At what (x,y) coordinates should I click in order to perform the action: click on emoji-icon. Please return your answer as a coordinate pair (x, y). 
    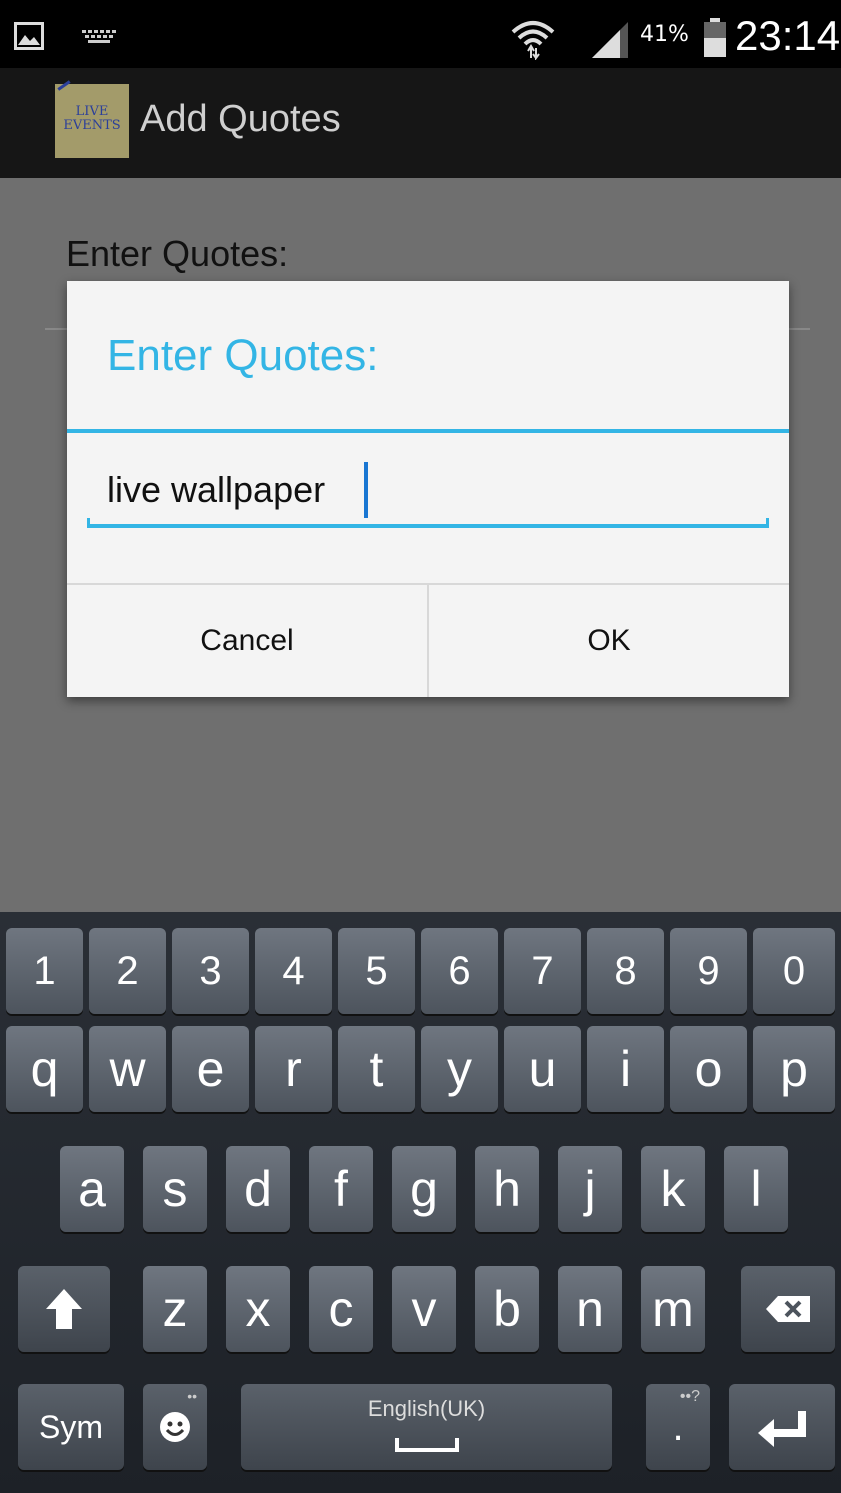
    Looking at the image, I should click on (175, 1427).